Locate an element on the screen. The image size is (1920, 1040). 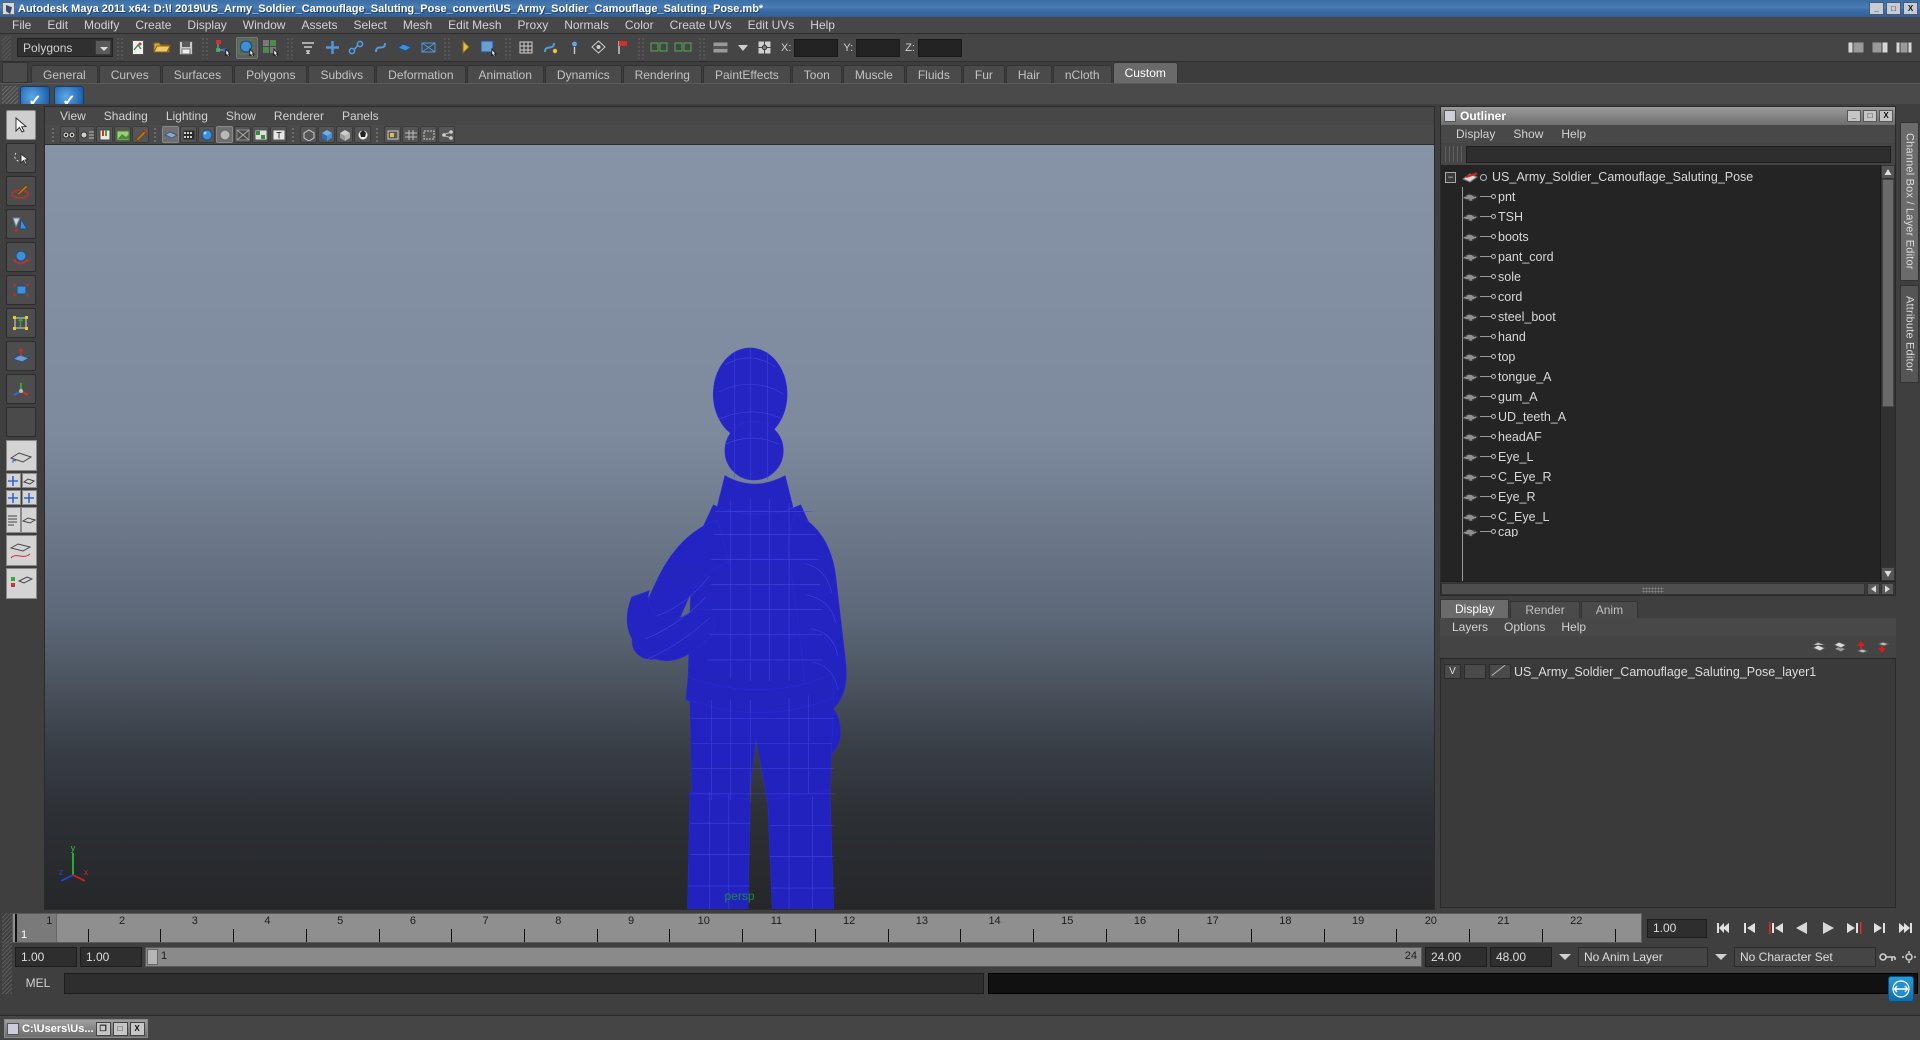
outliner-row-pant-cord: pant_cord is located at coordinates (1660, 257).